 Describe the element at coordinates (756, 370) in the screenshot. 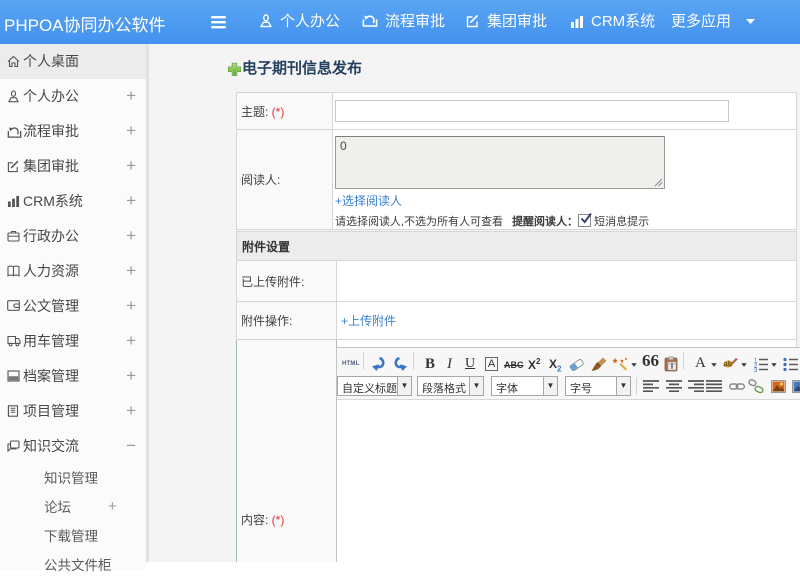

I see `svg-text: 3` at that location.